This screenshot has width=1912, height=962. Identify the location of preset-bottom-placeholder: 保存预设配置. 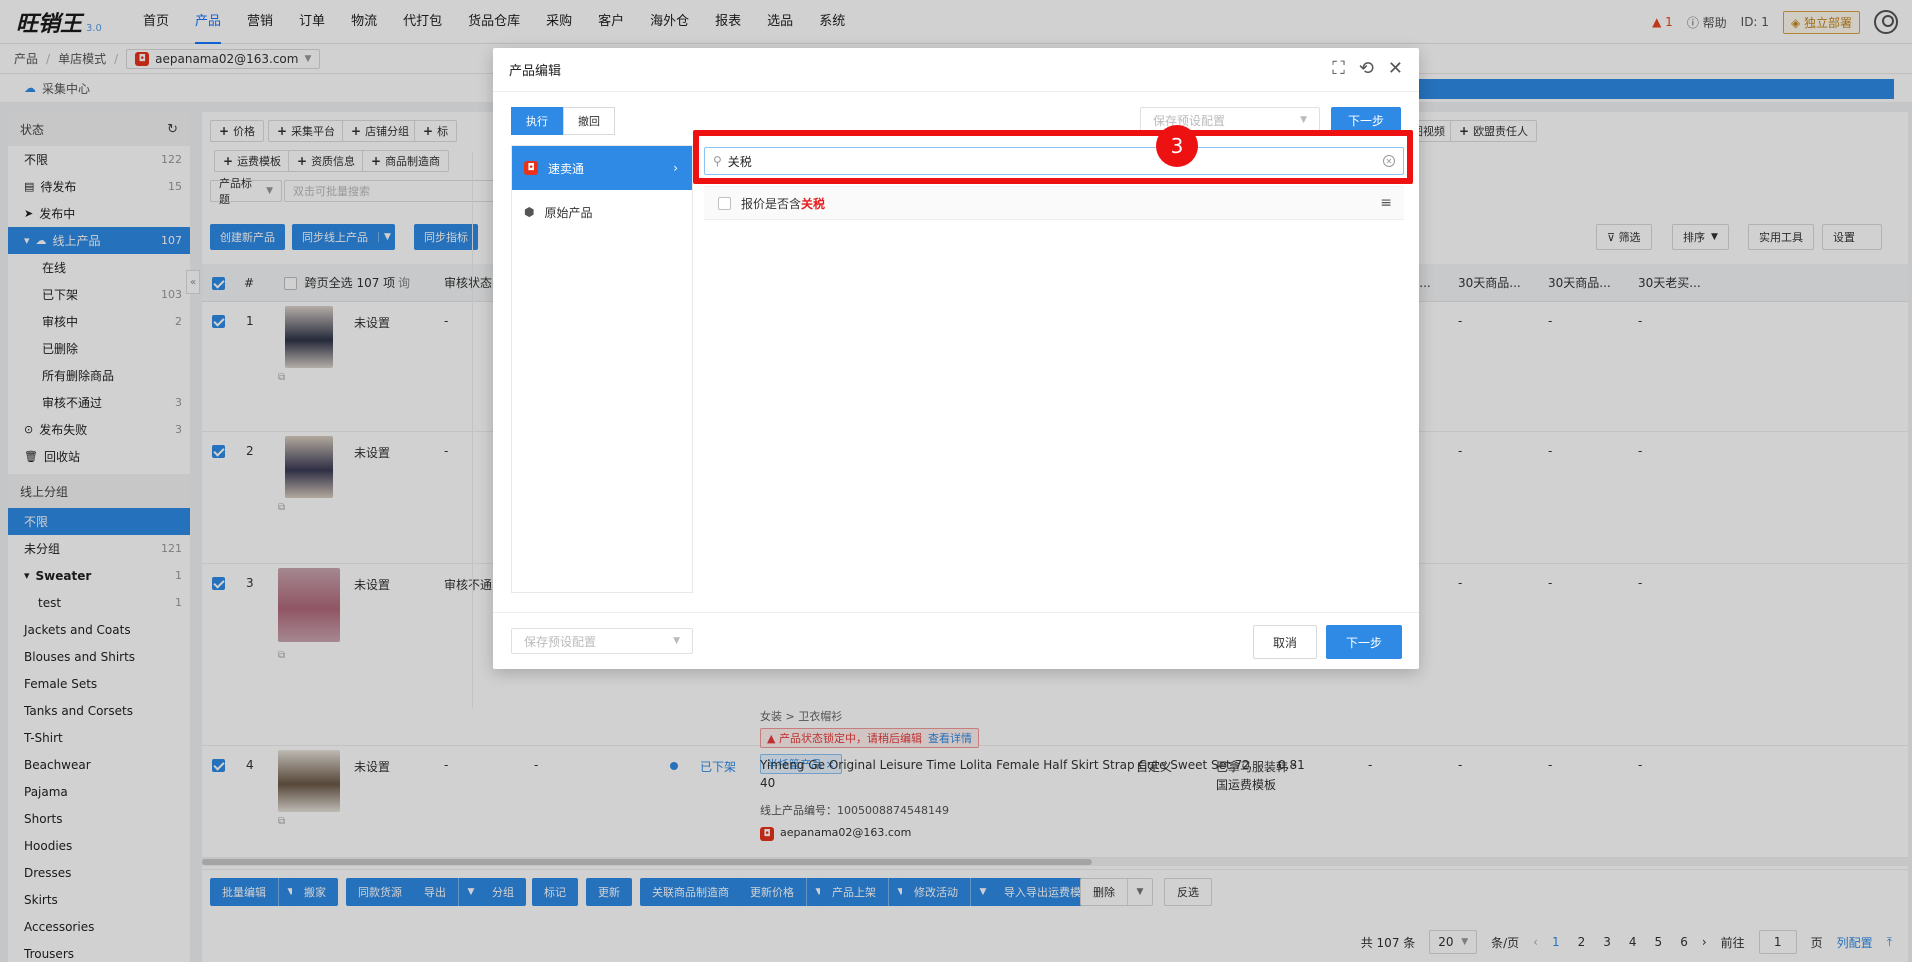
(560, 641).